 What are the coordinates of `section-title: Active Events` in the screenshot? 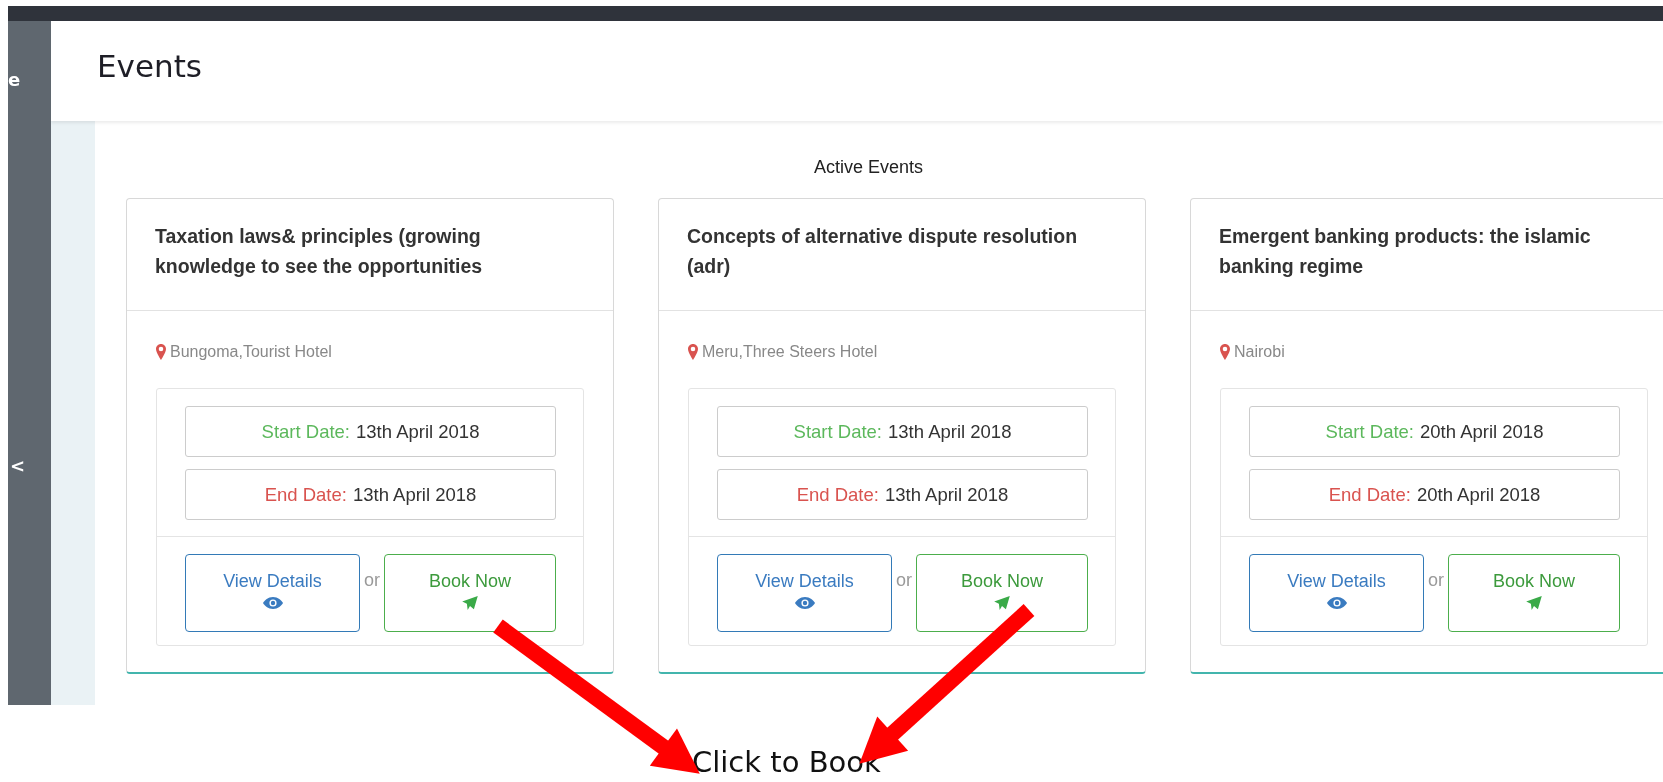 It's located at (868, 167).